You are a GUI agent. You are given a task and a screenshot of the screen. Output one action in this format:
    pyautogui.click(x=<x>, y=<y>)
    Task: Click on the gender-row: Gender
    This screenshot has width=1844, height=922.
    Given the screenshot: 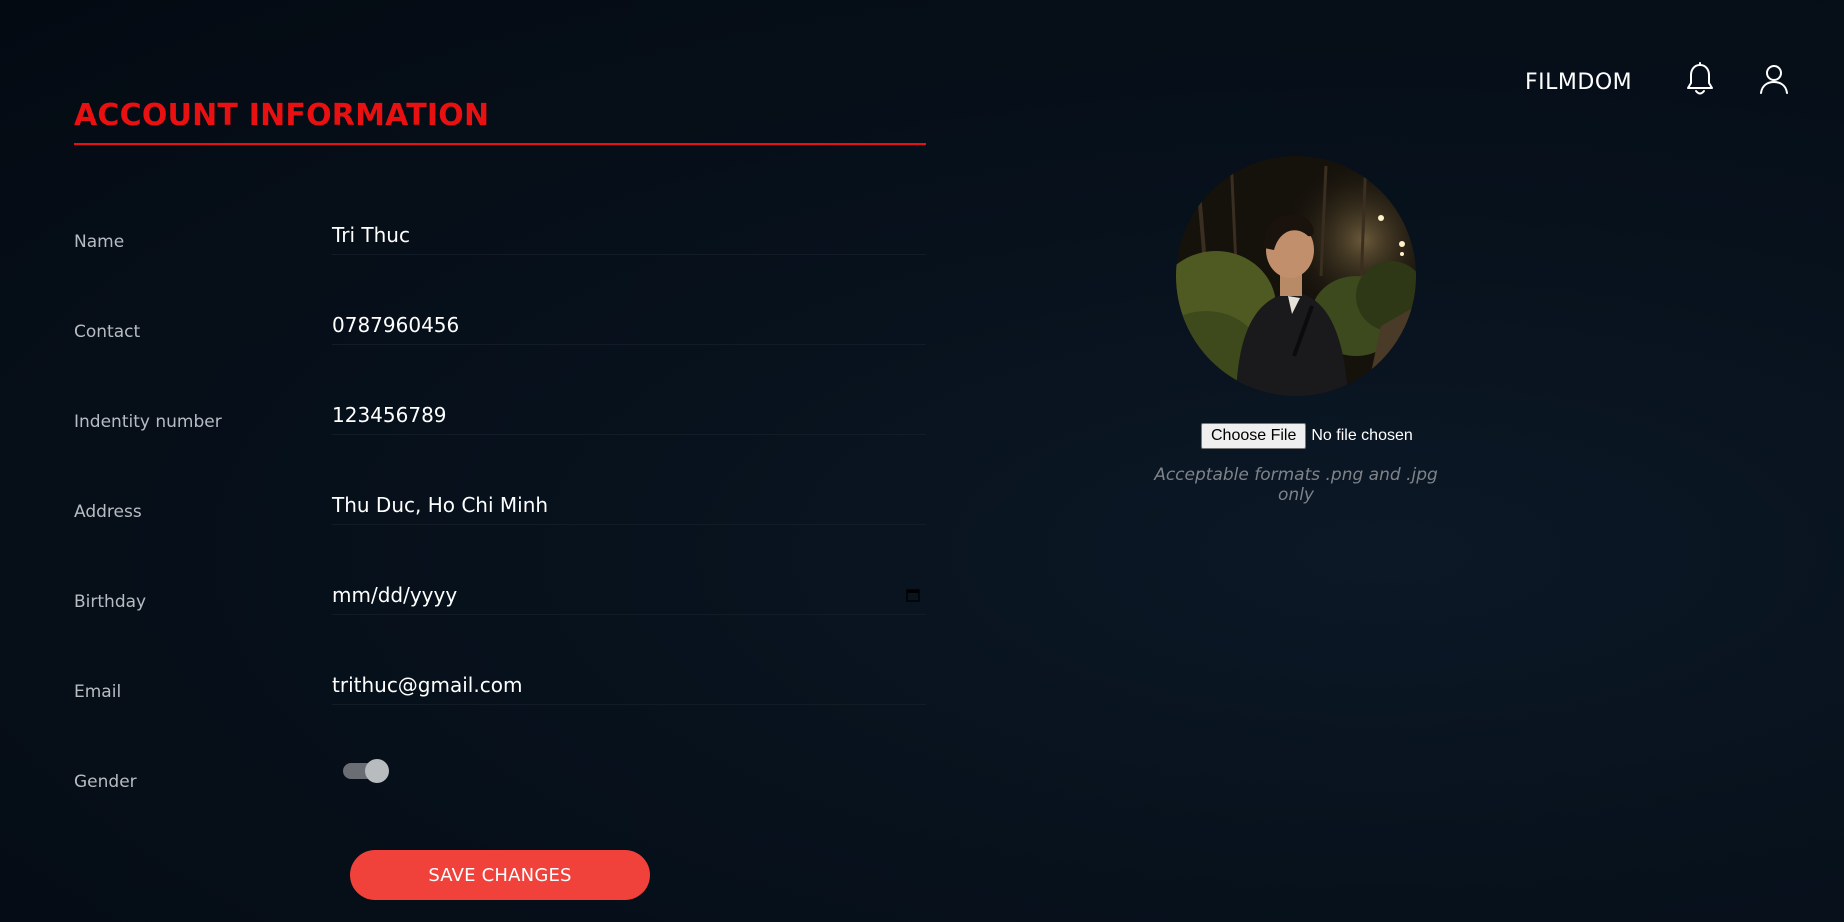 What is the action you would take?
    pyautogui.click(x=500, y=780)
    